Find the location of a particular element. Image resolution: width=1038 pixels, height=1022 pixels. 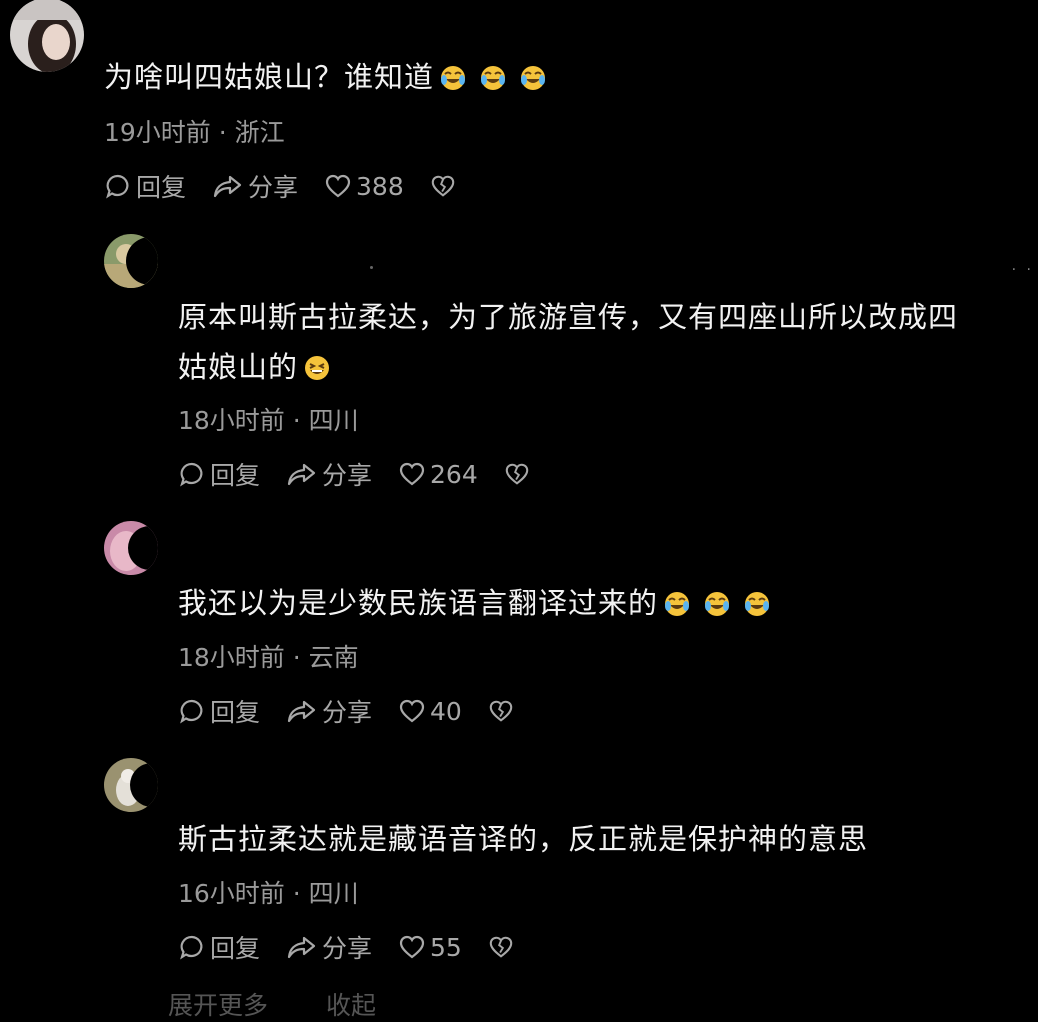

decorative-dot is located at coordinates (371, 267).